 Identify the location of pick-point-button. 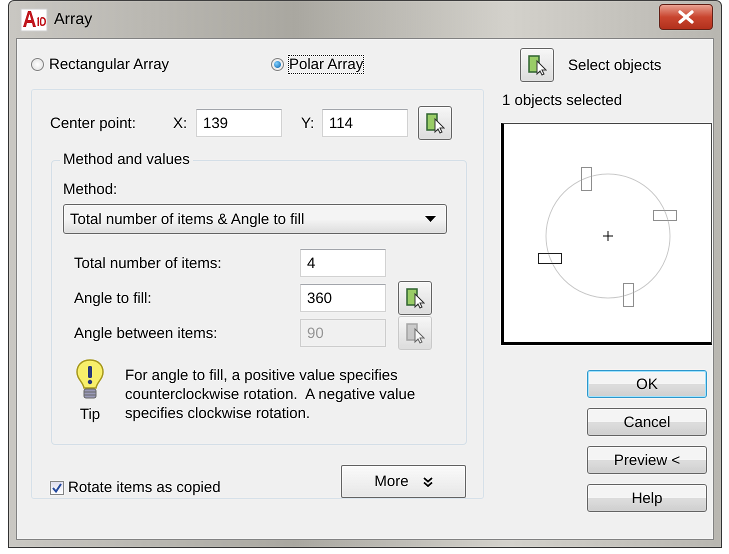
(435, 123).